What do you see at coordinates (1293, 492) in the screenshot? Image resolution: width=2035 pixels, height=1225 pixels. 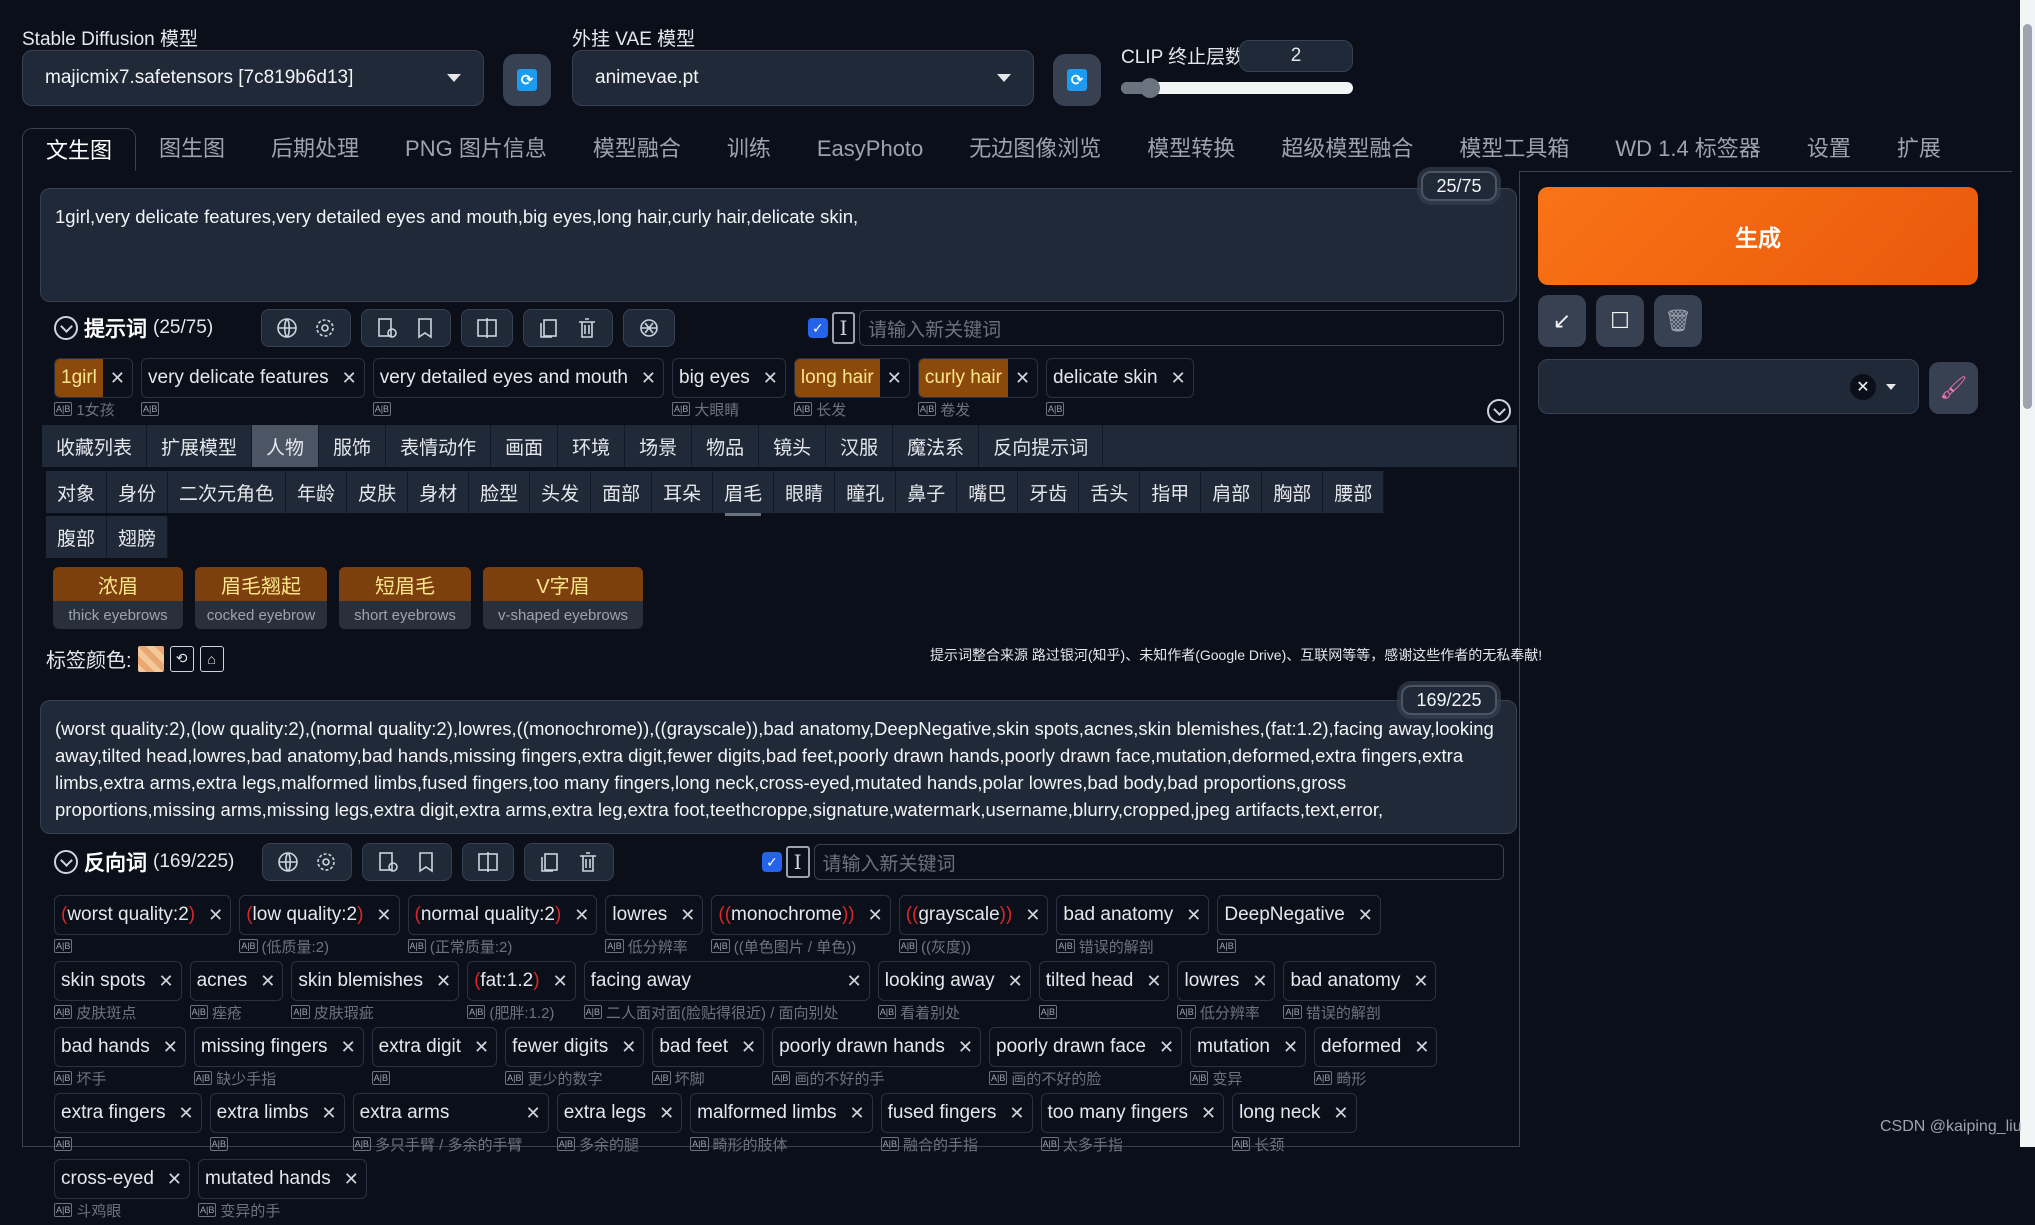 I see `subcategory-tab: 胸部` at bounding box center [1293, 492].